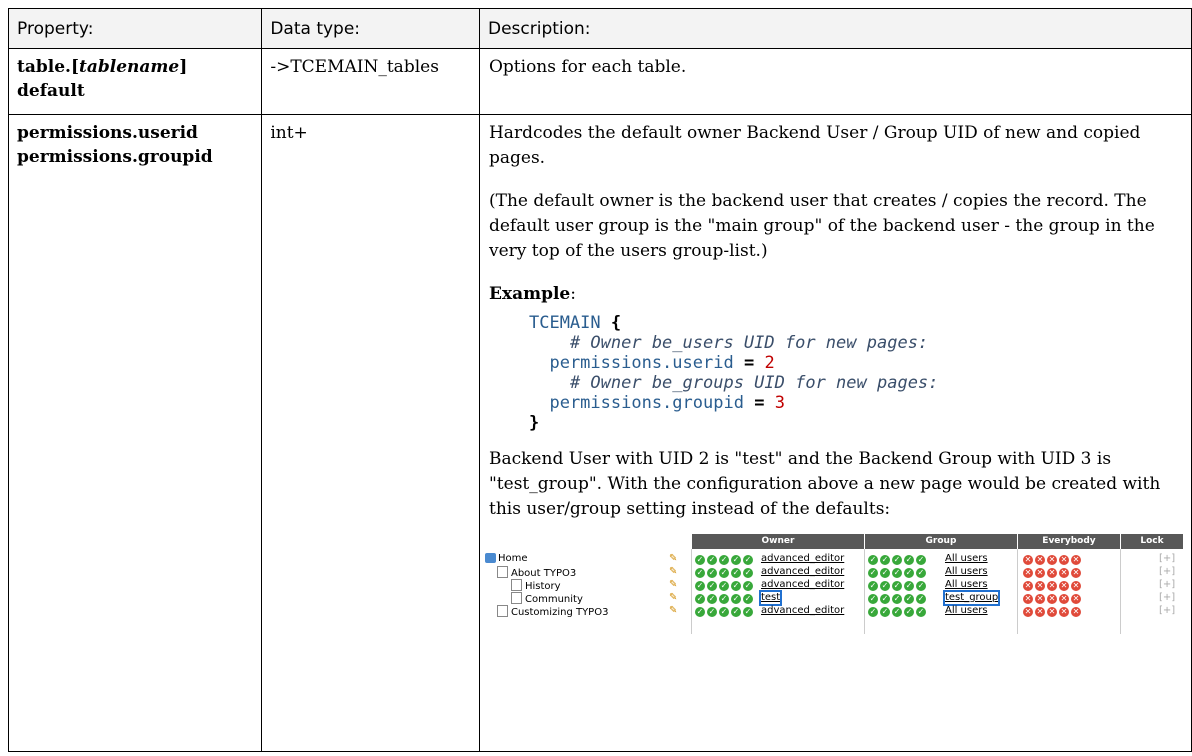  What do you see at coordinates (971, 598) in the screenshot?
I see `group-link: test_group` at bounding box center [971, 598].